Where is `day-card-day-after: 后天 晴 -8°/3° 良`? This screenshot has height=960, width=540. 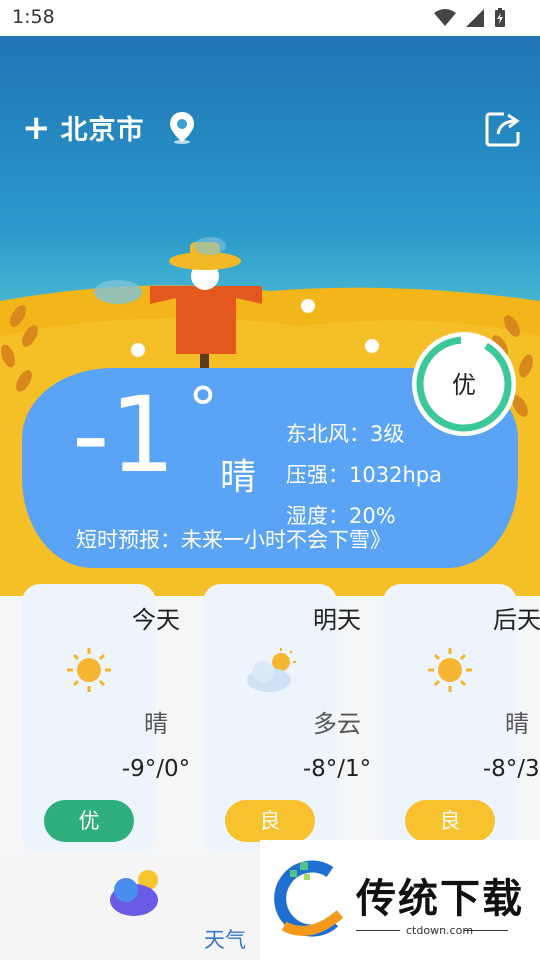 day-card-day-after: 后天 晴 -8°/3° 良 is located at coordinates (461, 718).